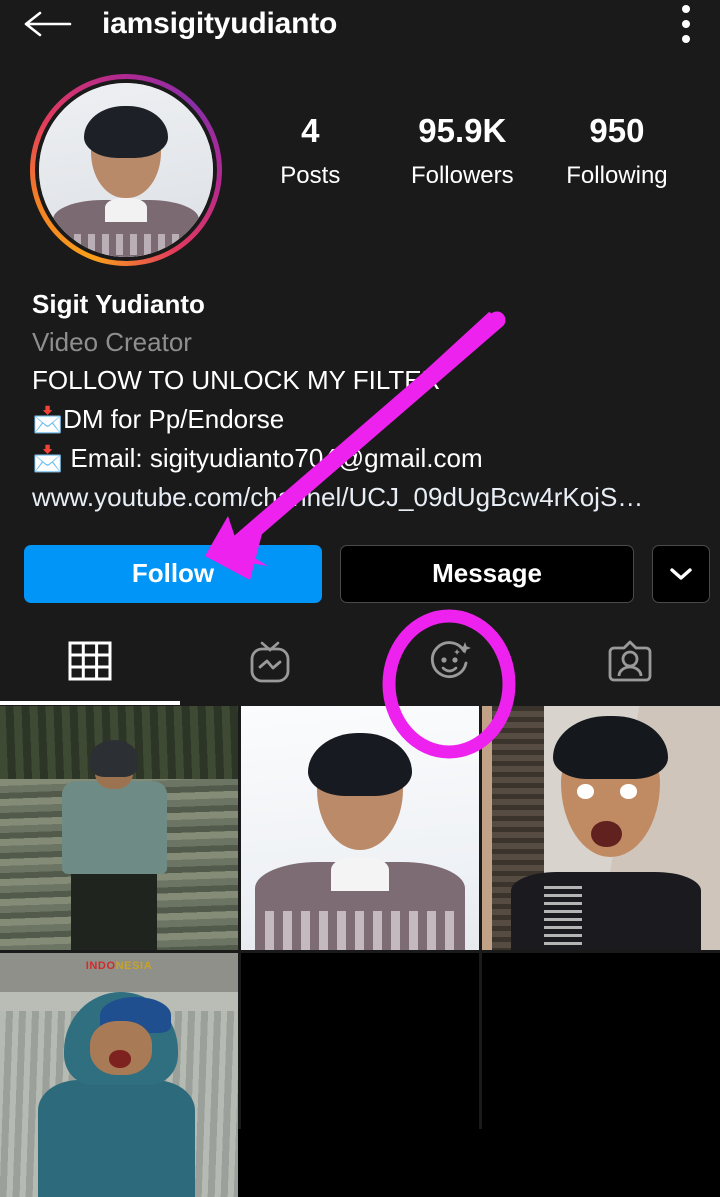 This screenshot has width=720, height=1197. I want to click on stat-following: 950 Following, so click(616, 151).